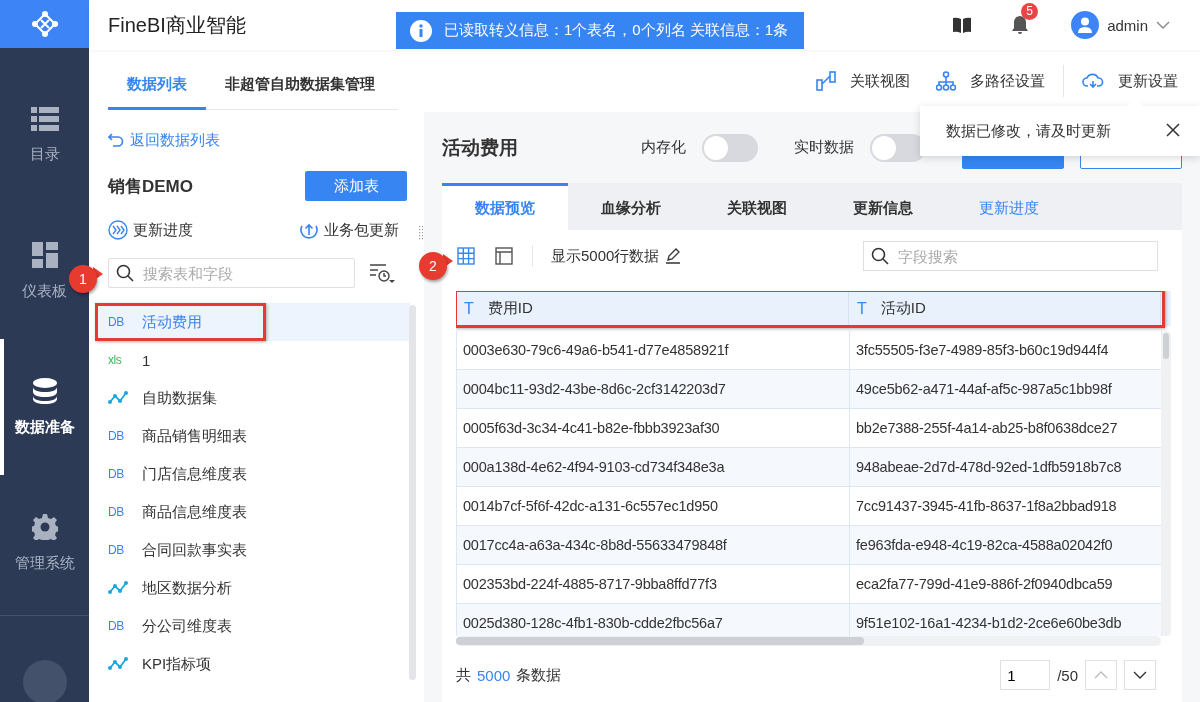 Image resolution: width=1200 pixels, height=702 pixels. What do you see at coordinates (116, 140) in the screenshot?
I see `back-icon` at bounding box center [116, 140].